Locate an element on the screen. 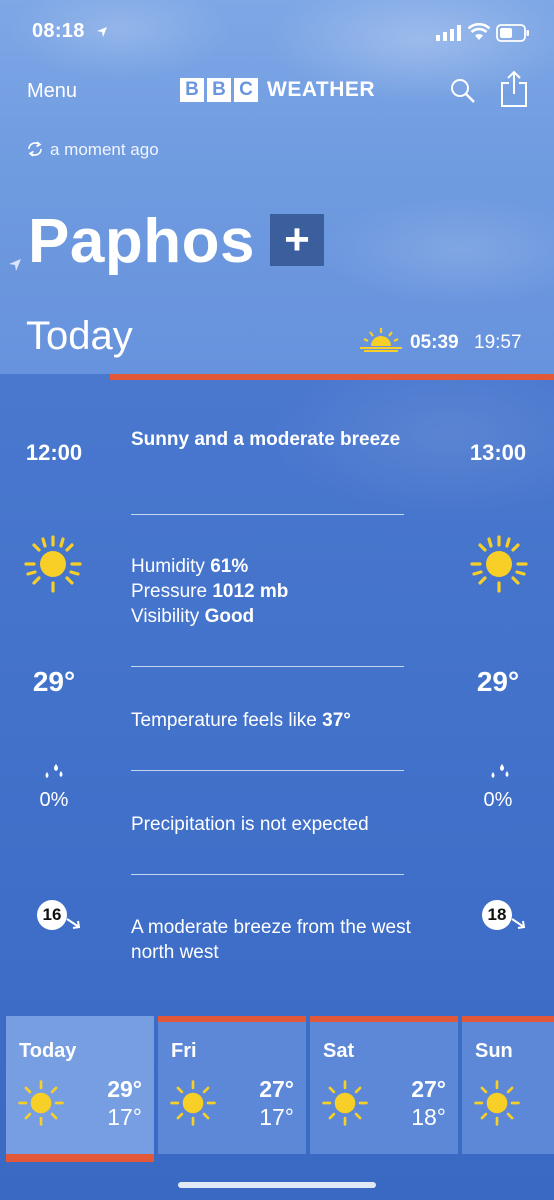  wind-speed-badge: 18 is located at coordinates (497, 915).